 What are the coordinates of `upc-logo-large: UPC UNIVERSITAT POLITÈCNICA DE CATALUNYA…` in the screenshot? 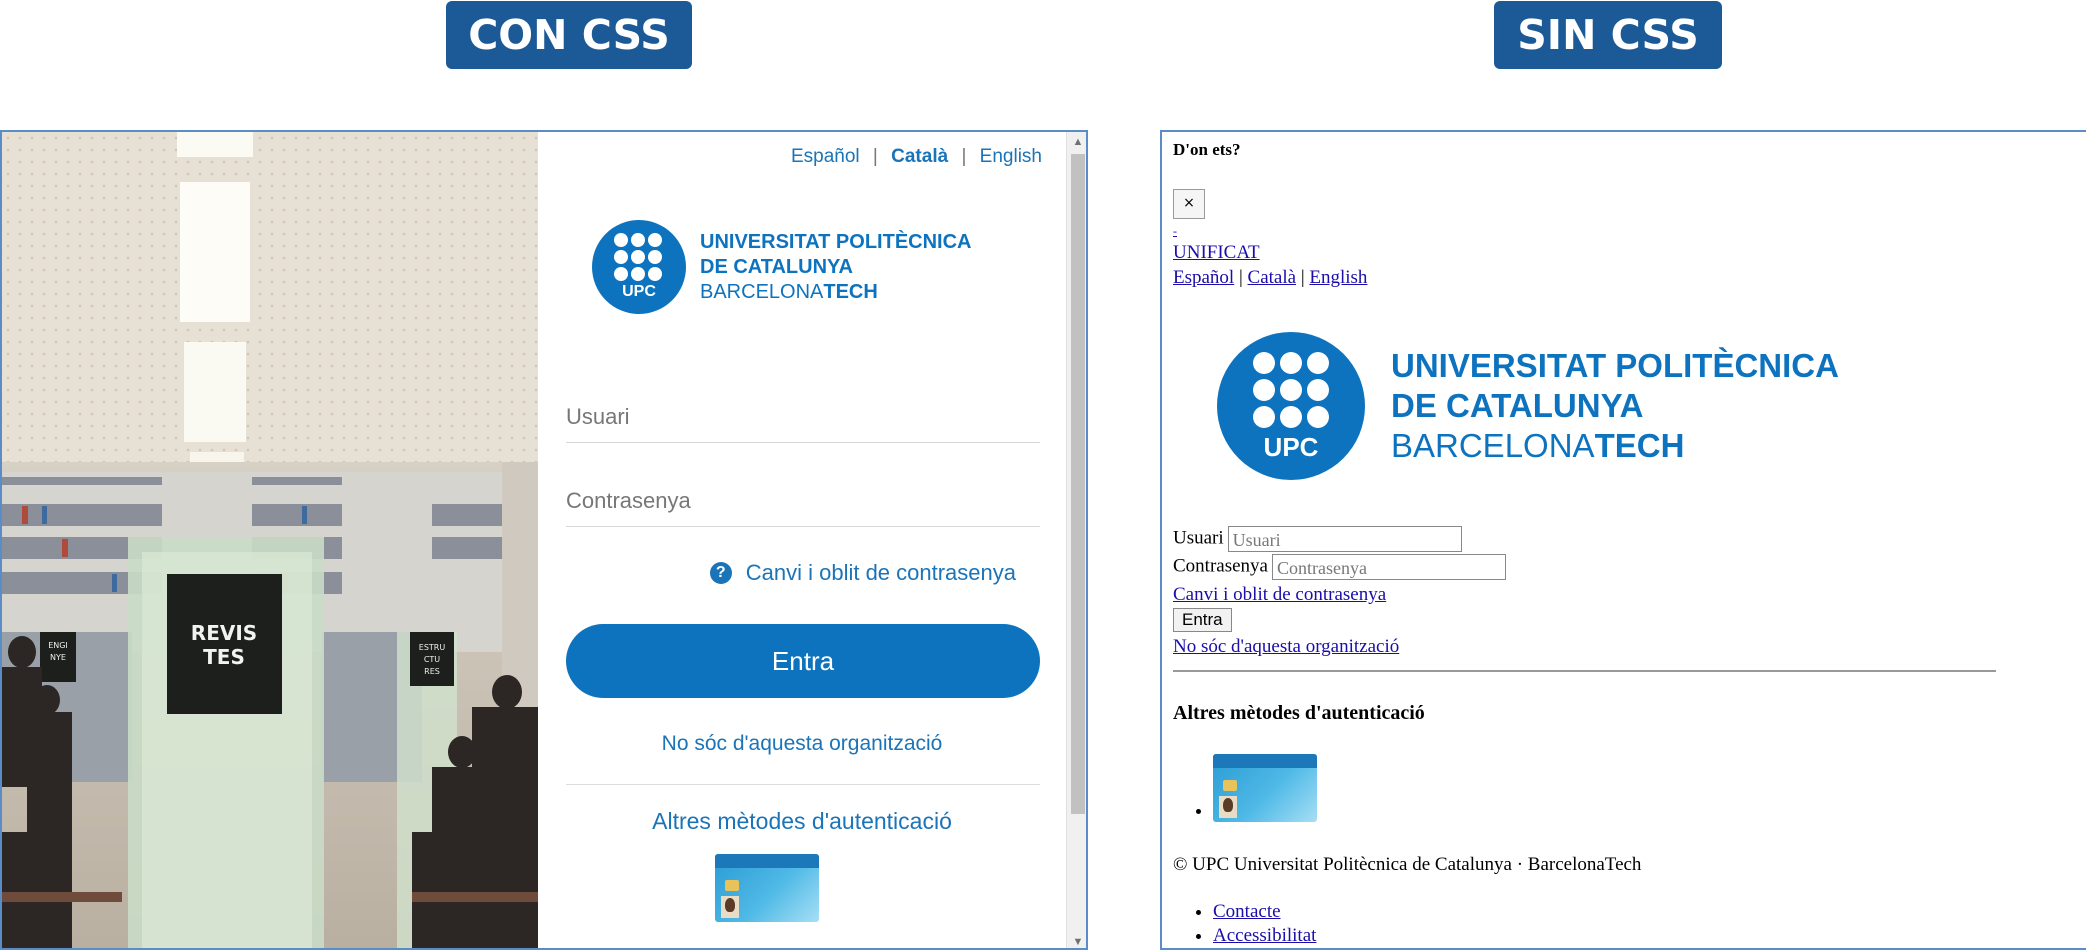 It's located at (1528, 406).